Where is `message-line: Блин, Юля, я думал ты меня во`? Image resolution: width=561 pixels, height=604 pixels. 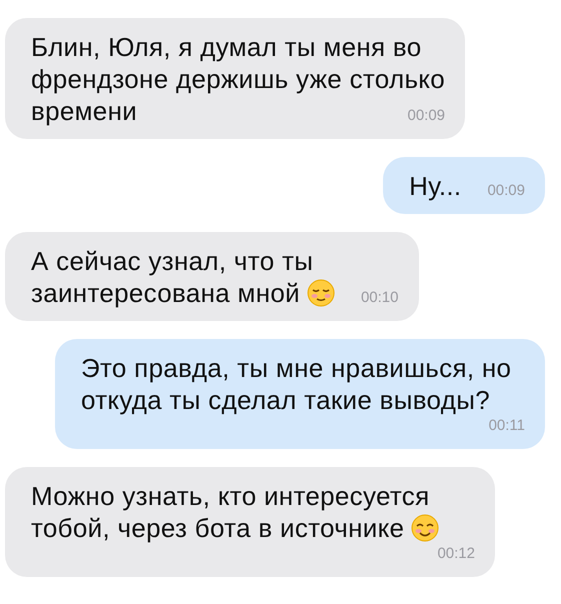 message-line: Блин, Юля, я думал ты меня во is located at coordinates (226, 47).